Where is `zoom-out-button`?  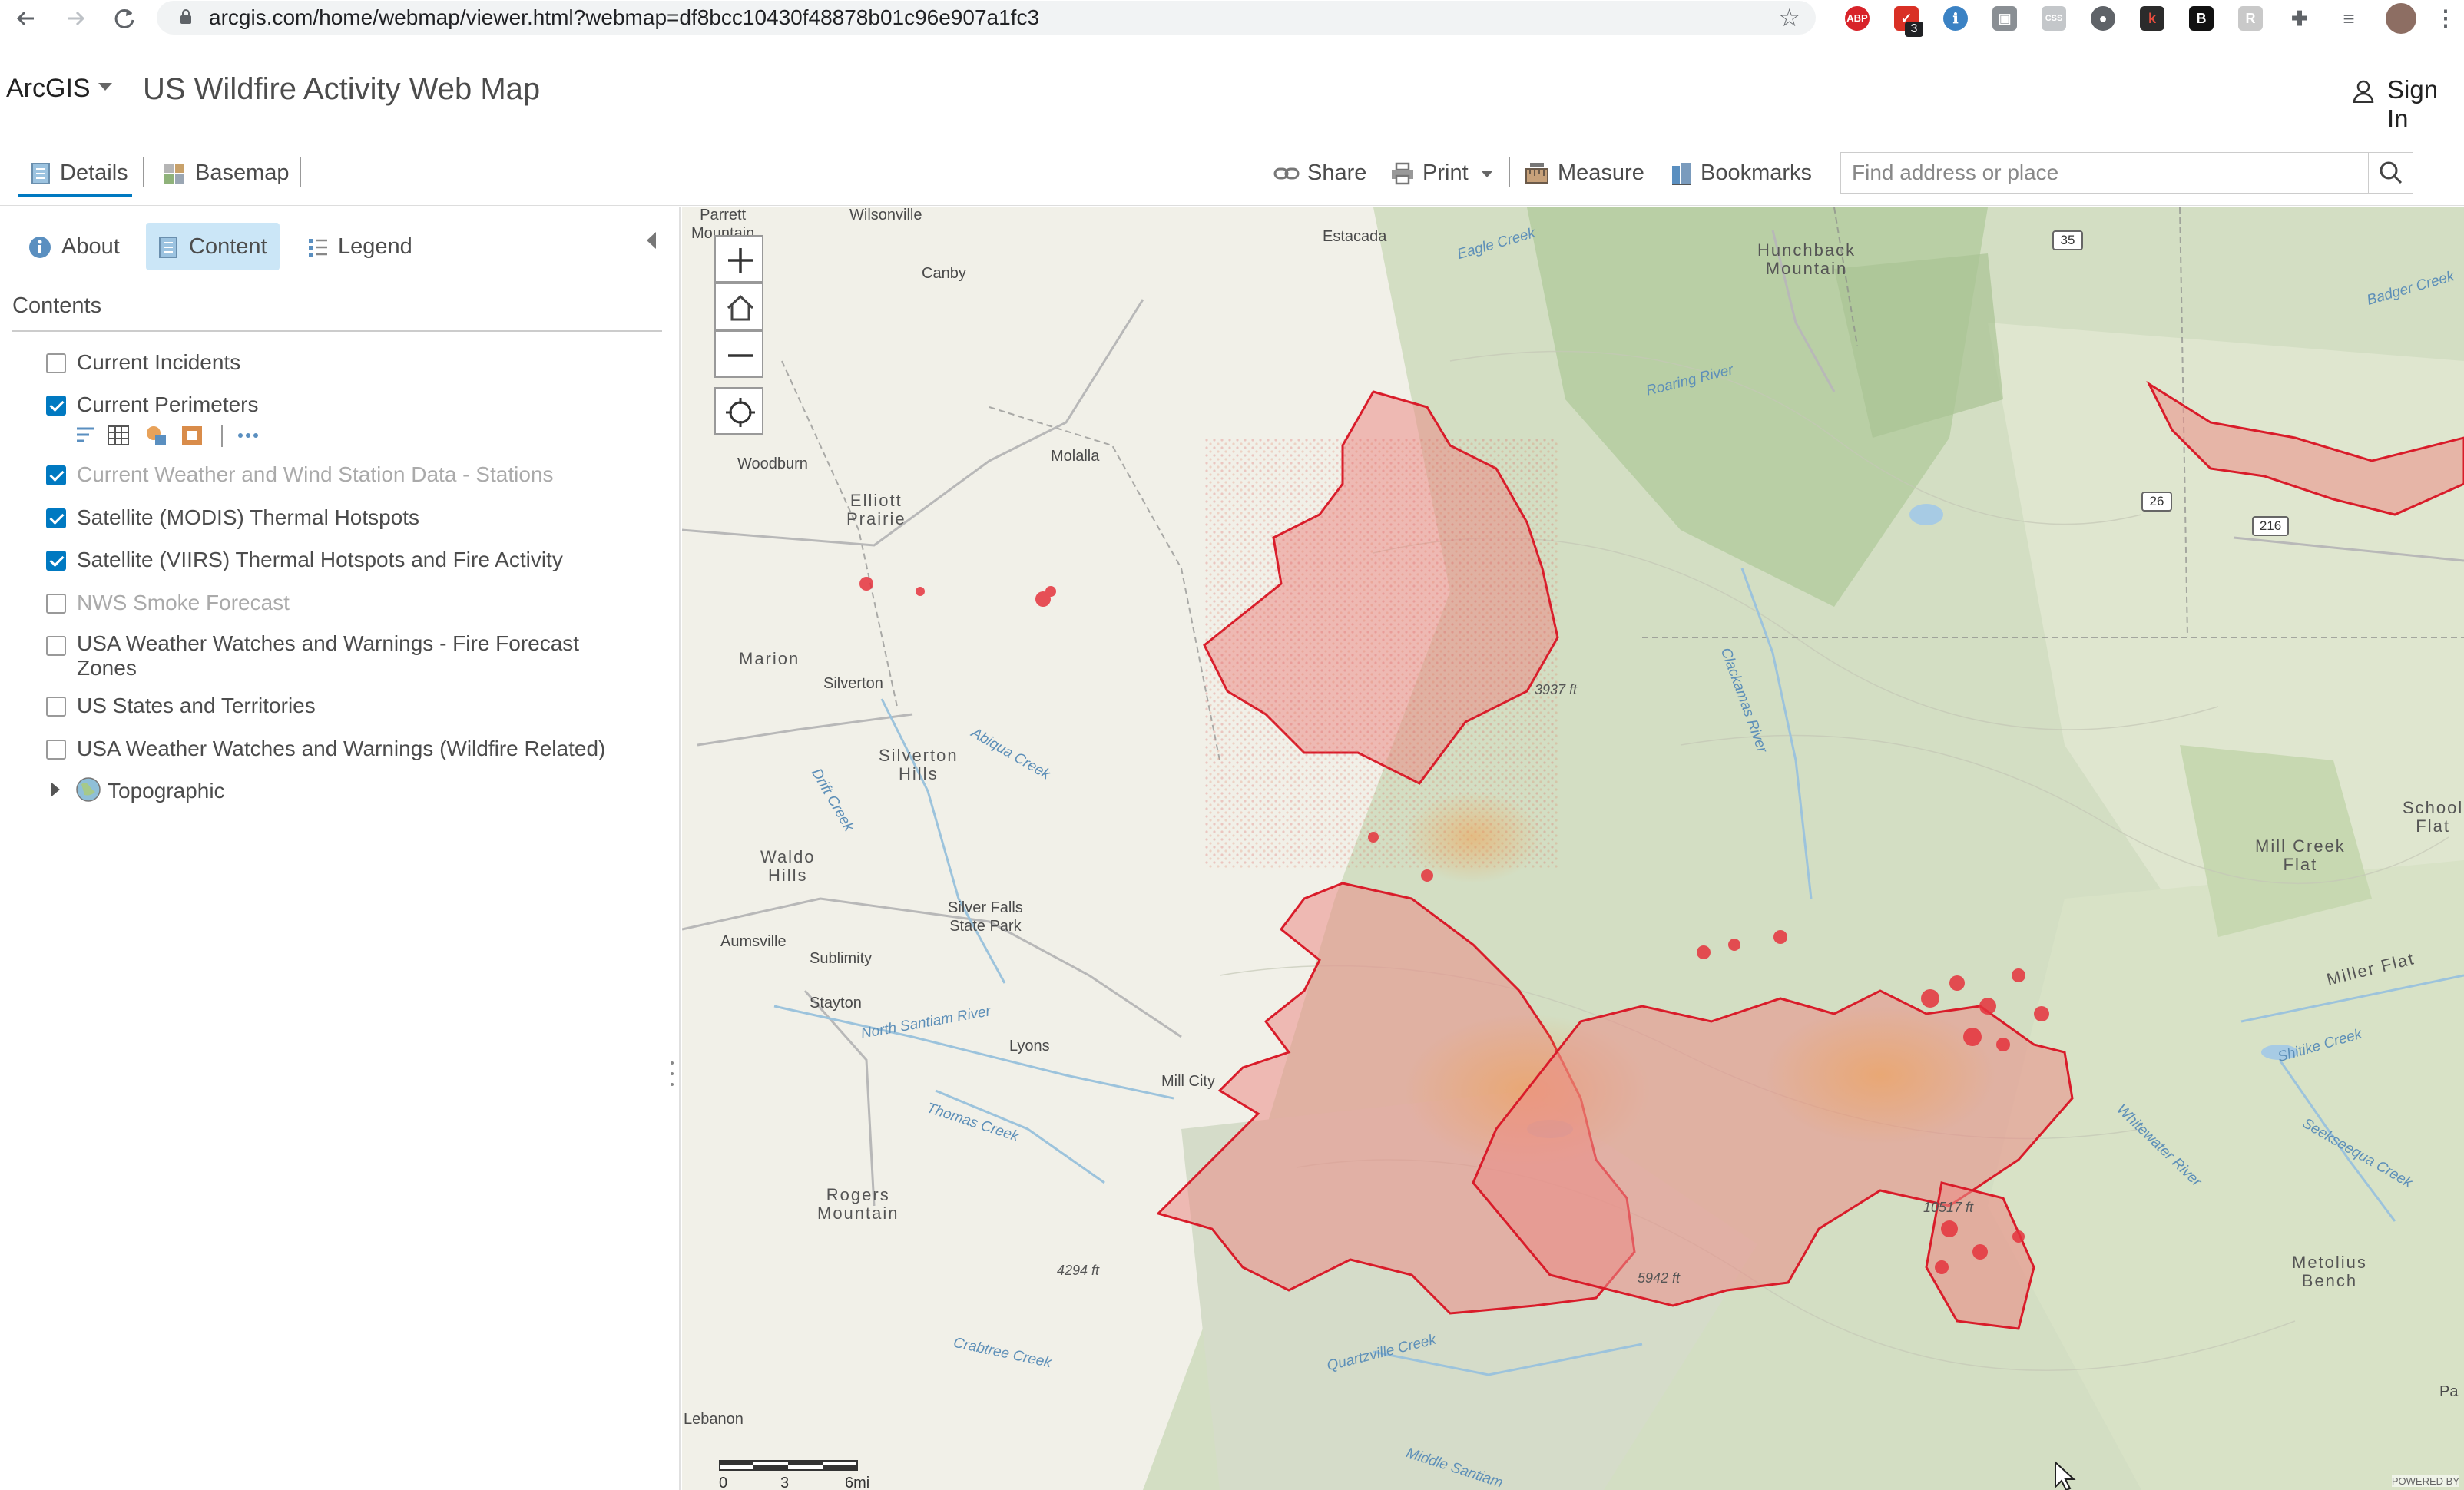
zoom-out-button is located at coordinates (738, 354).